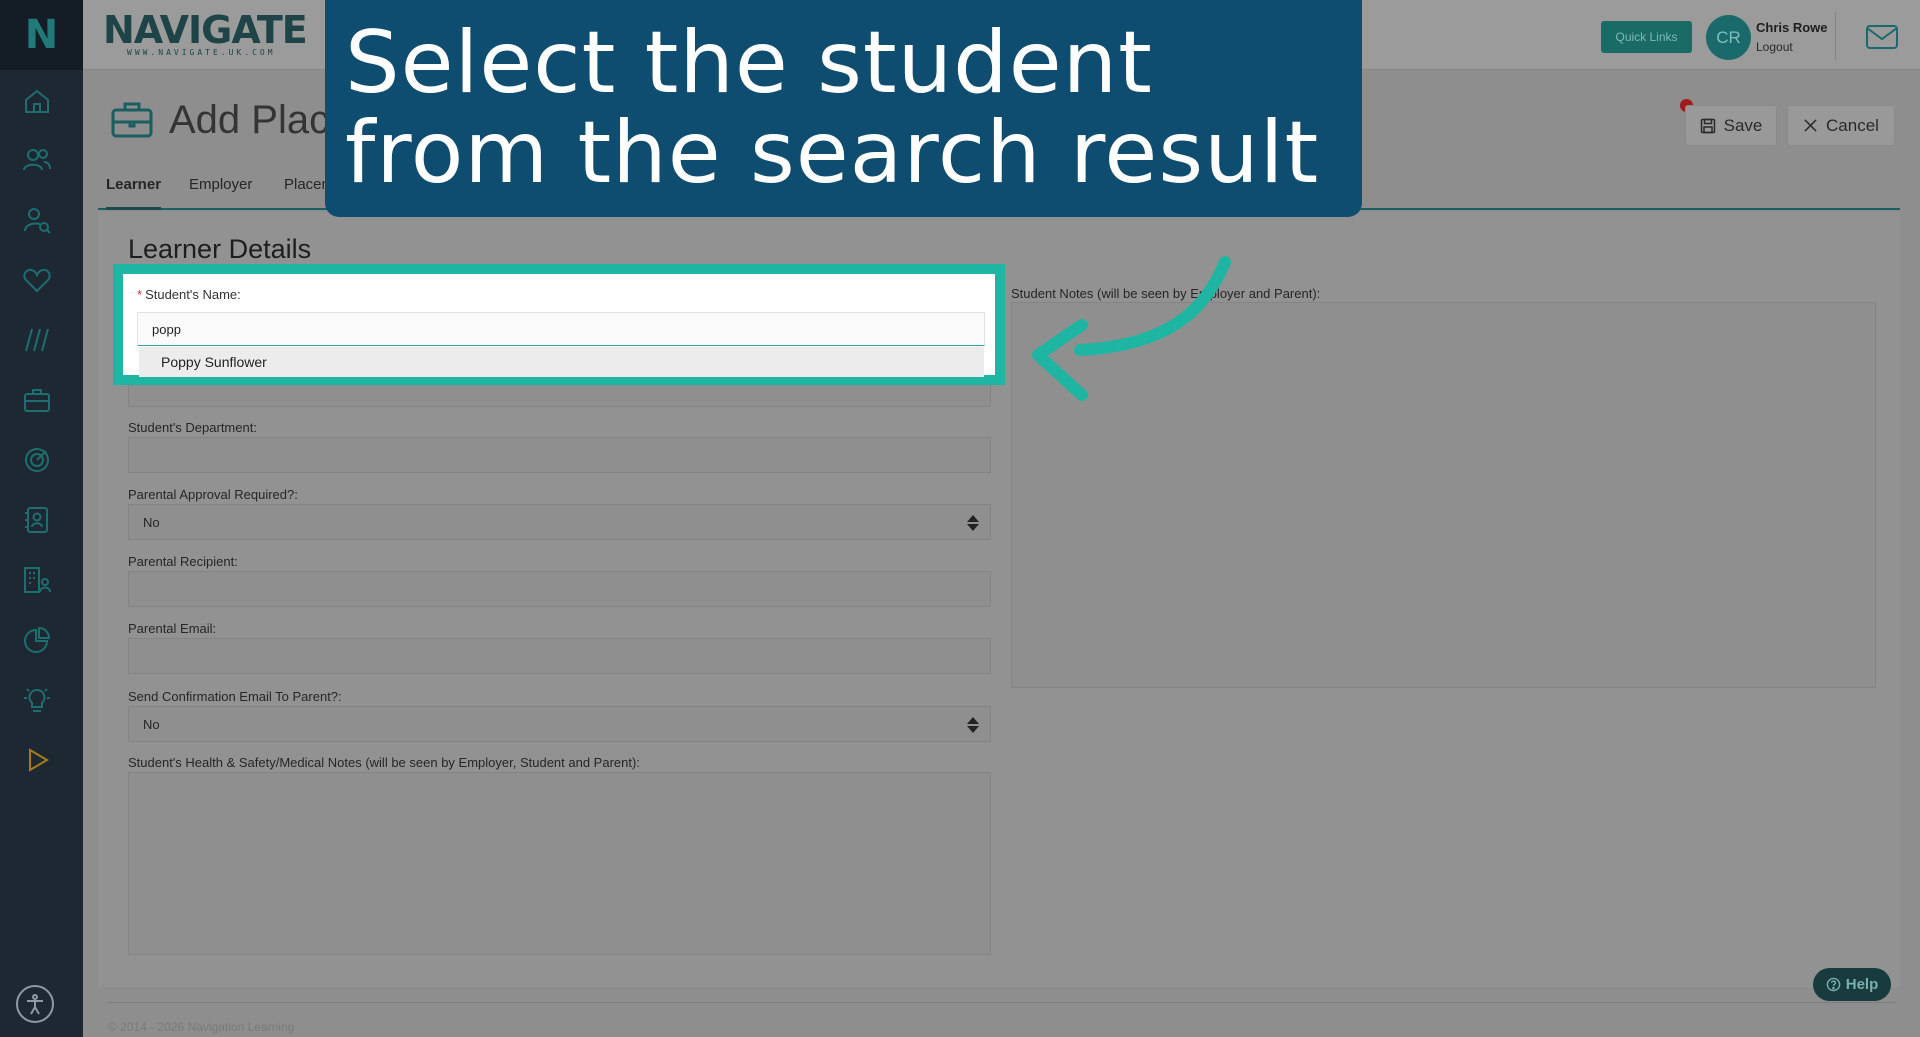 This screenshot has height=1037, width=1920. Describe the element at coordinates (561, 362) in the screenshot. I see `search-result-item: Poppy Sunflower` at that location.